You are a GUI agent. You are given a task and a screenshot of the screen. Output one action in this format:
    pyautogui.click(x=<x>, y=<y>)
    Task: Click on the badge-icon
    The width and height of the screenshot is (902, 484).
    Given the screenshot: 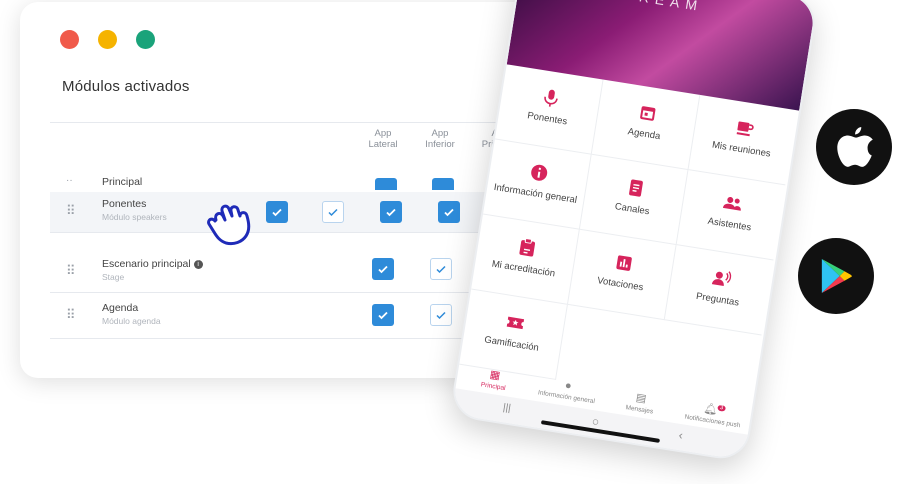 What is the action you would take?
    pyautogui.click(x=527, y=247)
    